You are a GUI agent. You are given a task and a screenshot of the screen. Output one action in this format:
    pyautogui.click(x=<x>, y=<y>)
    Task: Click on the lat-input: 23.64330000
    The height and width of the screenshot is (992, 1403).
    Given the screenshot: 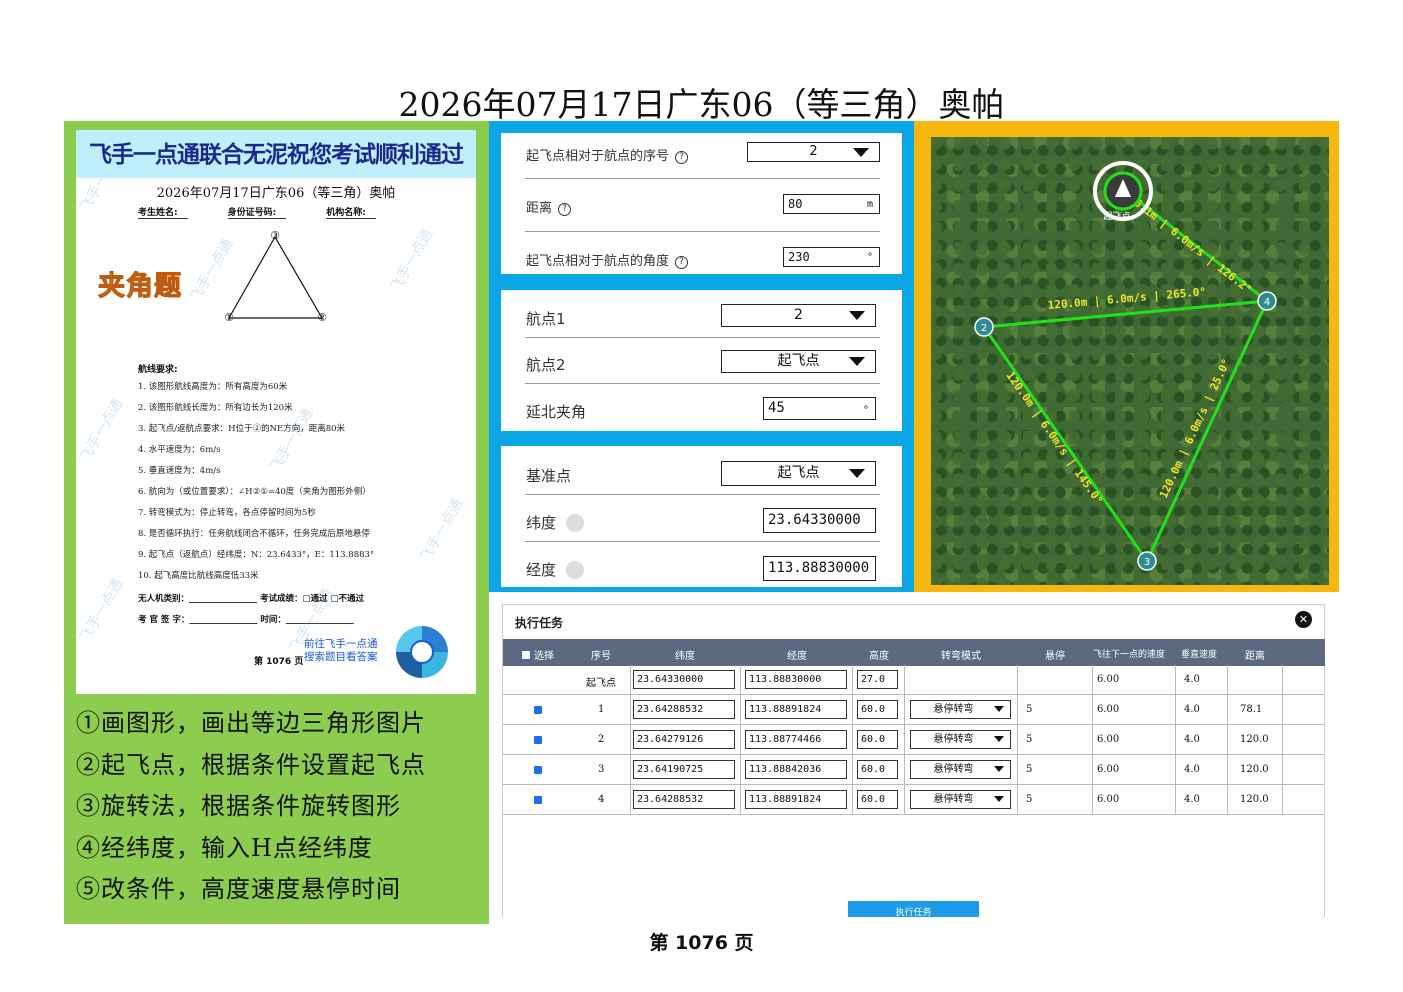 What is the action you would take?
    pyautogui.click(x=819, y=520)
    